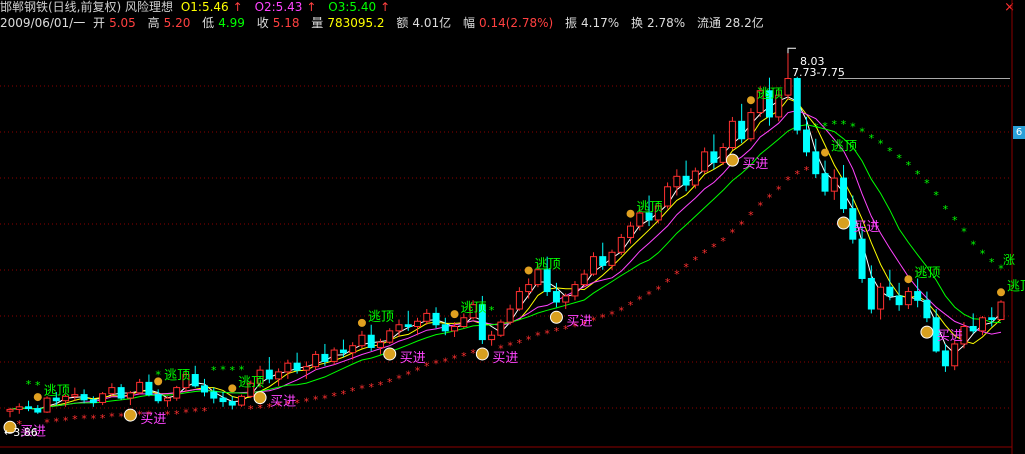 The height and width of the screenshot is (454, 1025). Describe the element at coordinates (512, 451) in the screenshot. I see `indicator-strip` at that location.